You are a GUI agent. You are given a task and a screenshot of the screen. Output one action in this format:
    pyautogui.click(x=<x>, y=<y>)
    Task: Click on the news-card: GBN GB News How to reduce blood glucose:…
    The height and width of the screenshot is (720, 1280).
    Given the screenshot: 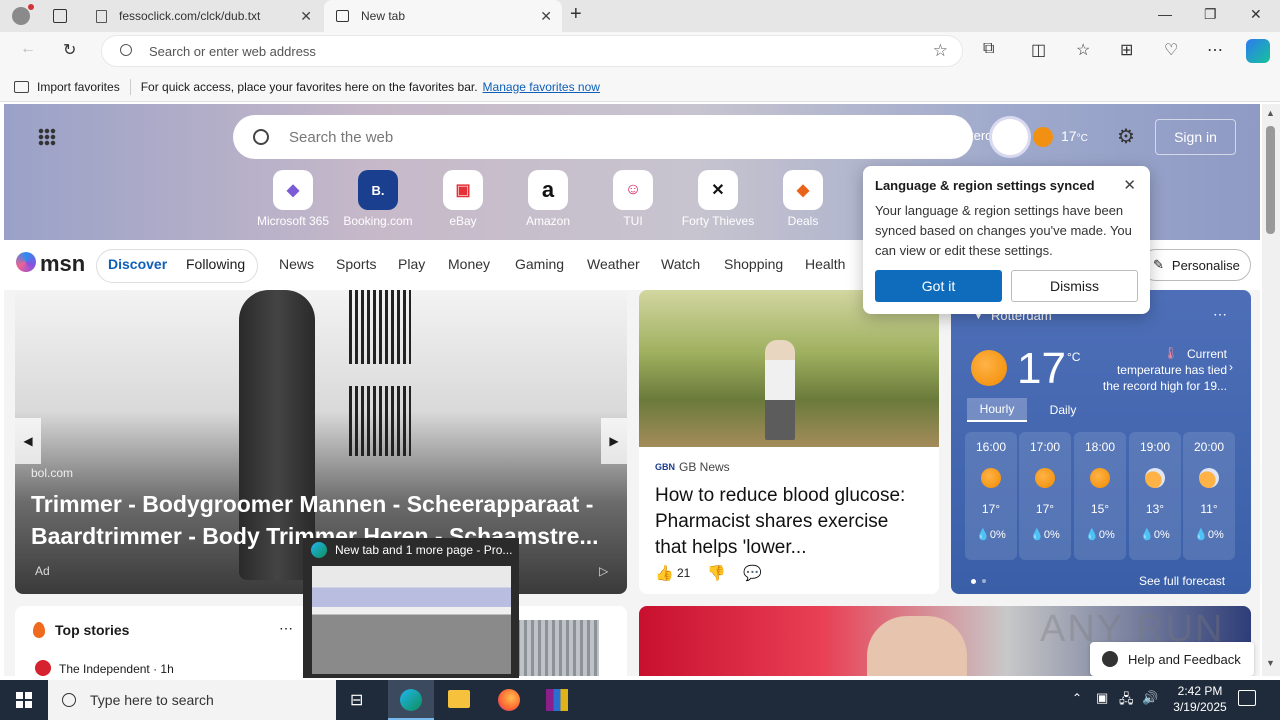 What is the action you would take?
    pyautogui.click(x=789, y=442)
    